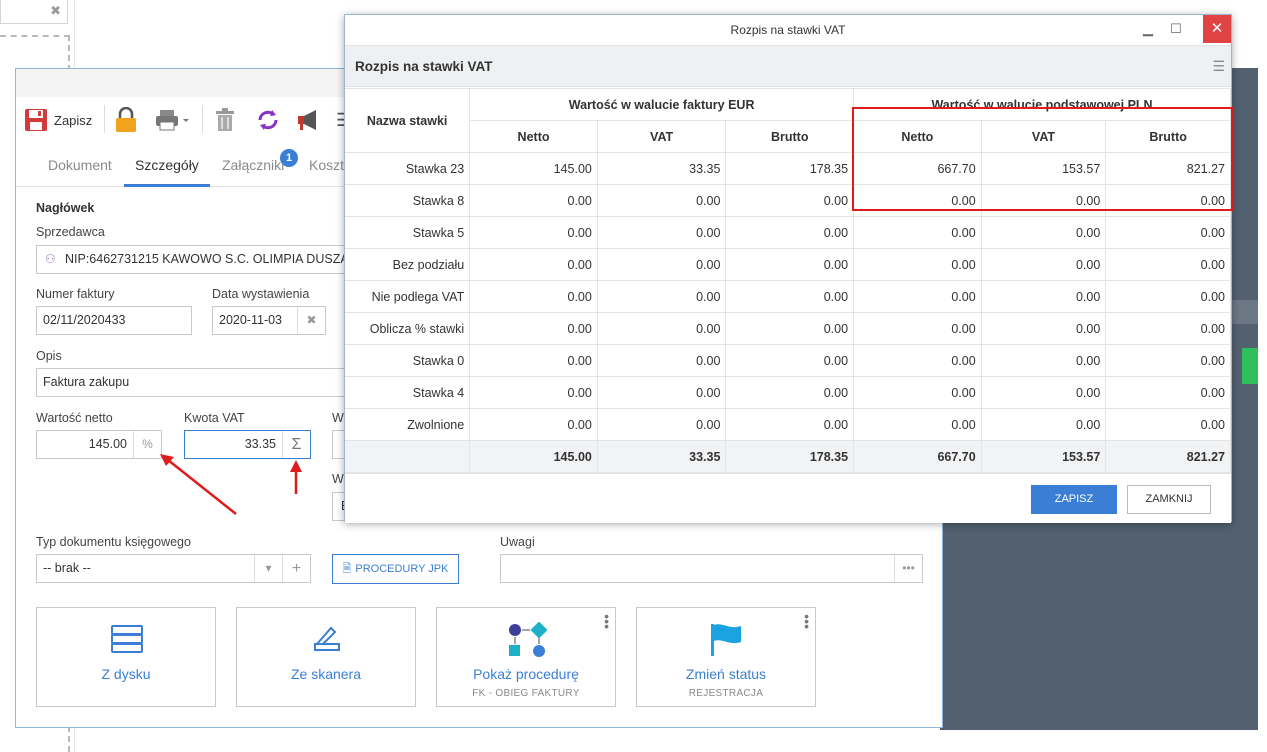 This screenshot has height=752, width=1267. What do you see at coordinates (311, 320) in the screenshot?
I see `clear-date-icon: ✖` at bounding box center [311, 320].